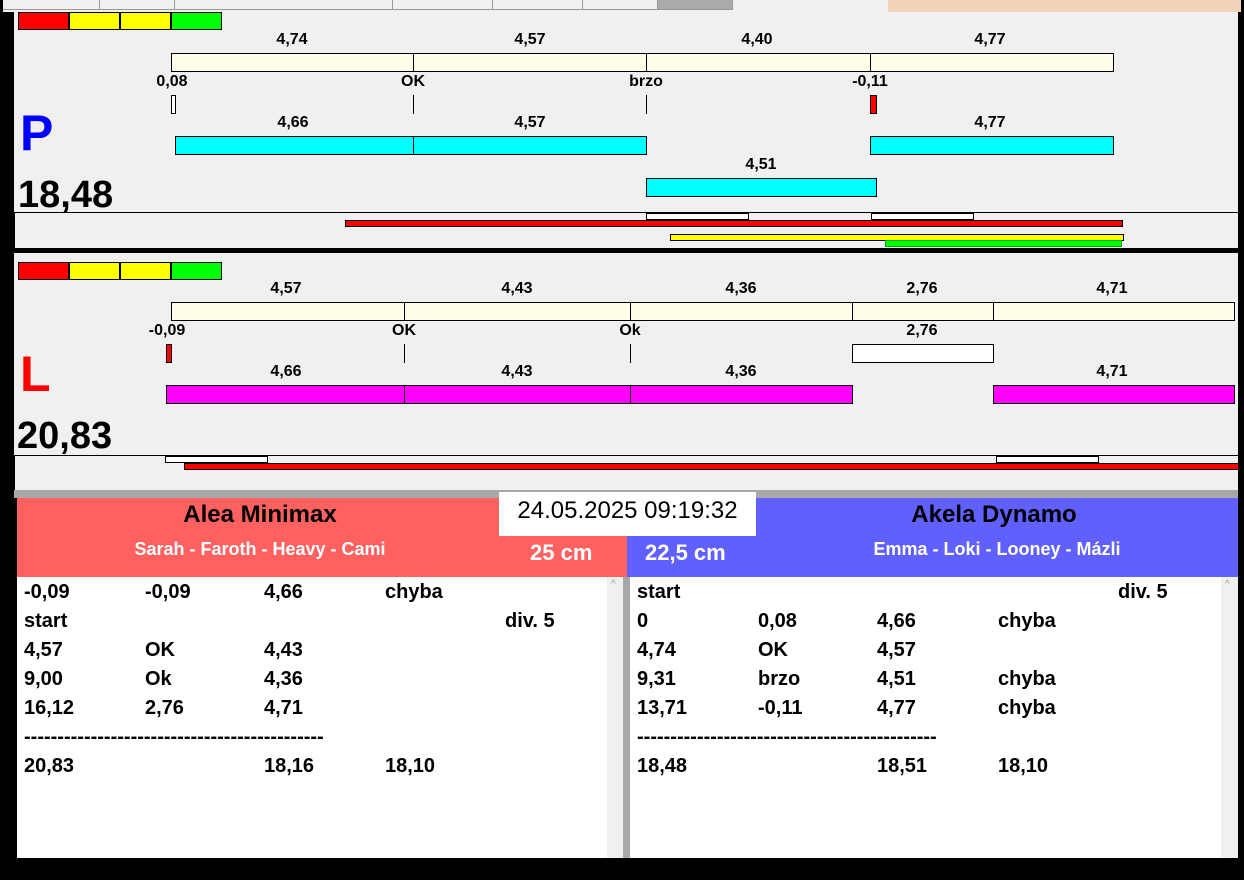  What do you see at coordinates (741, 288) in the screenshot?
I see `split-label: 4,36` at bounding box center [741, 288].